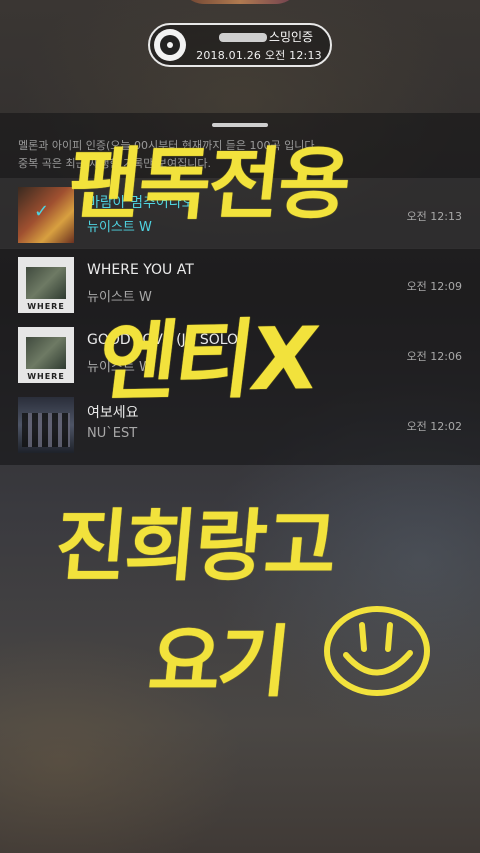 The width and height of the screenshot is (480, 853). What do you see at coordinates (168, 145) in the screenshot?
I see `notice-line-1: 멜론과 아이피 인증(오늘 00시부터 현재까지 듣은 100곡 입니다.` at bounding box center [168, 145].